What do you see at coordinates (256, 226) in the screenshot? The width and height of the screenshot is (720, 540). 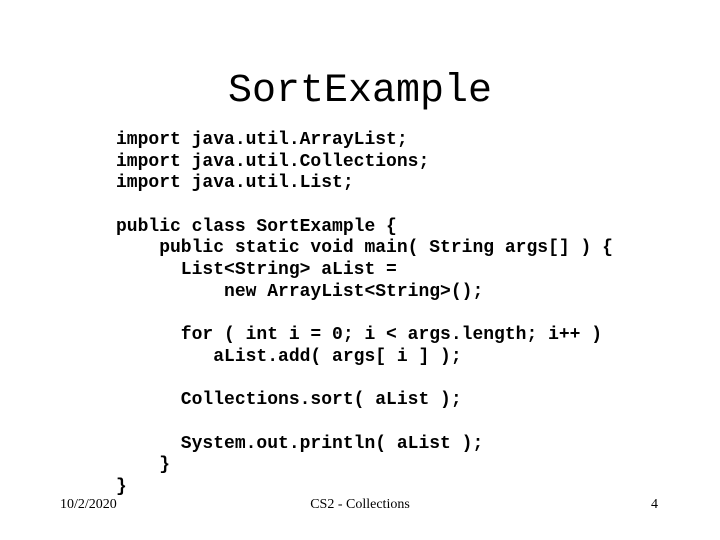 I see `code-line: public class SortExample {` at bounding box center [256, 226].